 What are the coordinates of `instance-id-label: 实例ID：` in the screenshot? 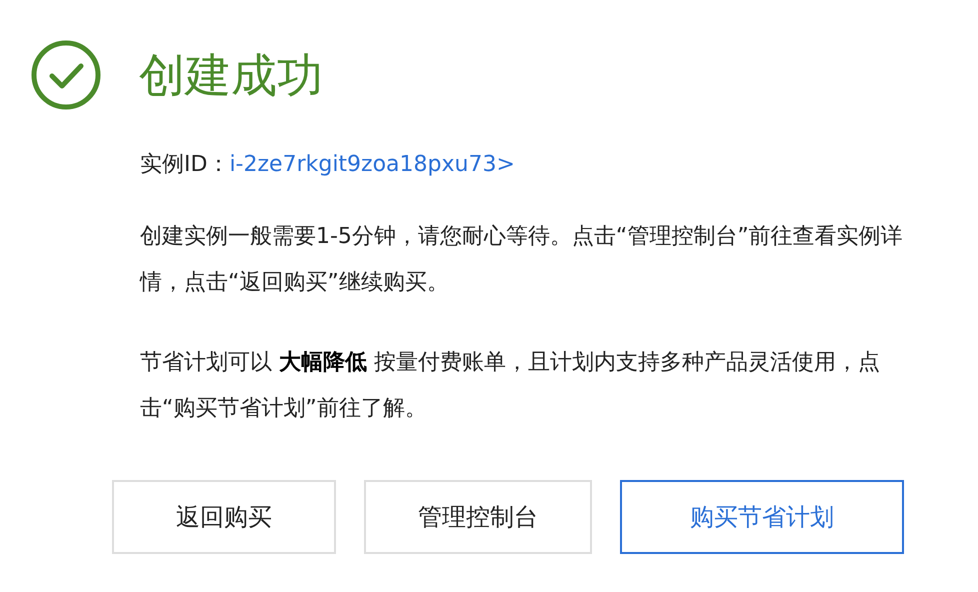 It's located at (185, 164).